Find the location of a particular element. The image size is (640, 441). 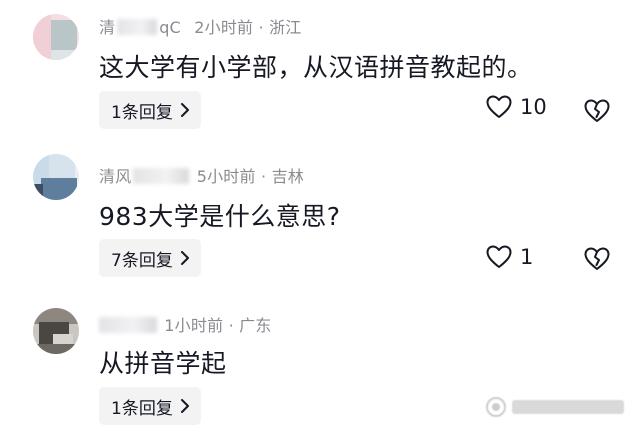

comment-location: 浙江 is located at coordinates (285, 27).